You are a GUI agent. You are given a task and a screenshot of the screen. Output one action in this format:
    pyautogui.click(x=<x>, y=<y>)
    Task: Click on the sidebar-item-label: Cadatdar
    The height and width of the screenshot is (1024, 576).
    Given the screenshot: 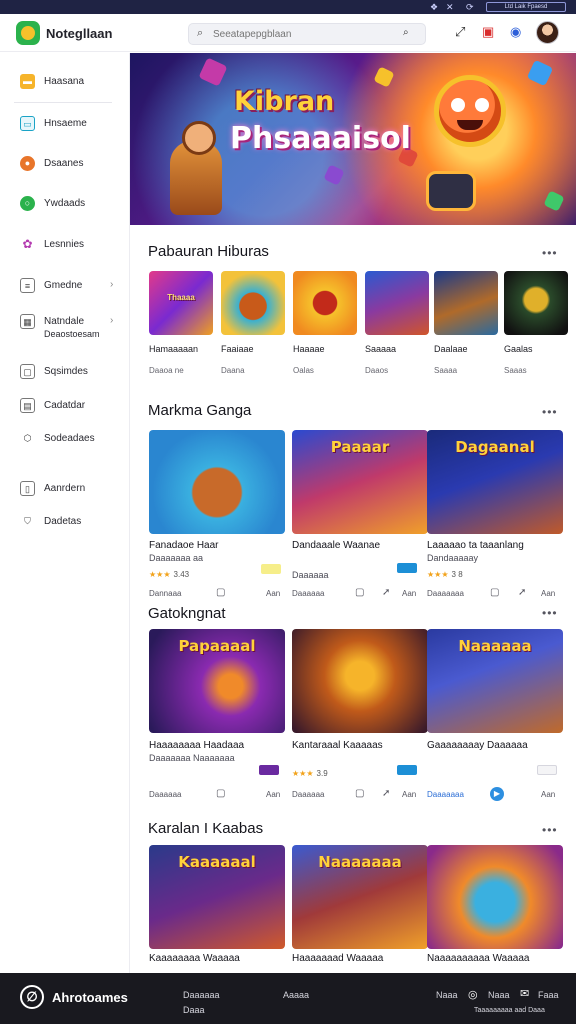 What is the action you would take?
    pyautogui.click(x=65, y=405)
    